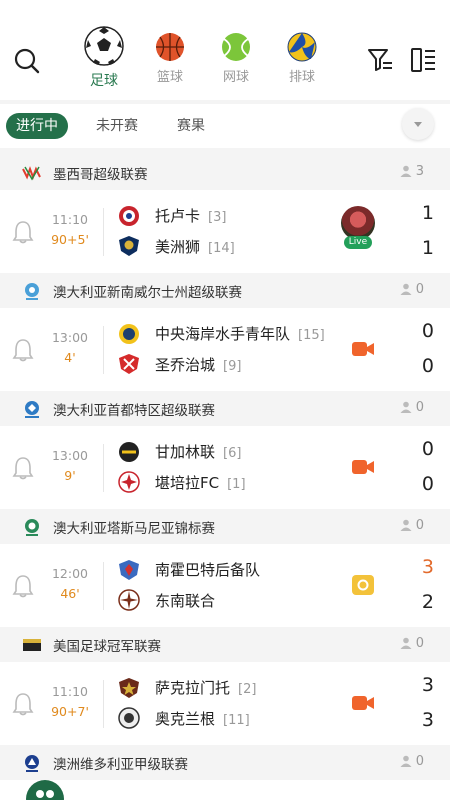 Image resolution: width=450 pixels, height=800 pixels. What do you see at coordinates (198, 365) in the screenshot?
I see `away-team: 圣乔治城 [9]` at bounding box center [198, 365].